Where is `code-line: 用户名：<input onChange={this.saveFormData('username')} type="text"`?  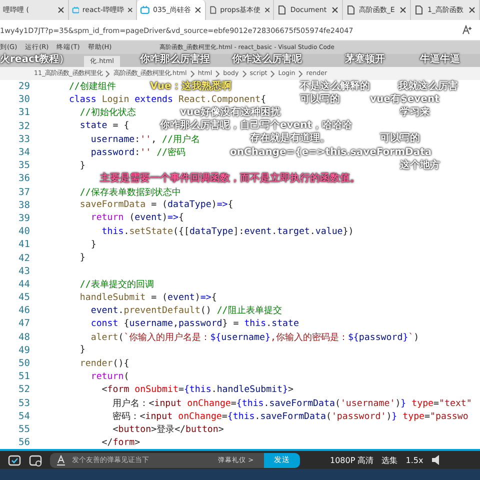 code-line: 用户名：<input onChange={this.saveFormData('username')} type="text" is located at coordinates (292, 404).